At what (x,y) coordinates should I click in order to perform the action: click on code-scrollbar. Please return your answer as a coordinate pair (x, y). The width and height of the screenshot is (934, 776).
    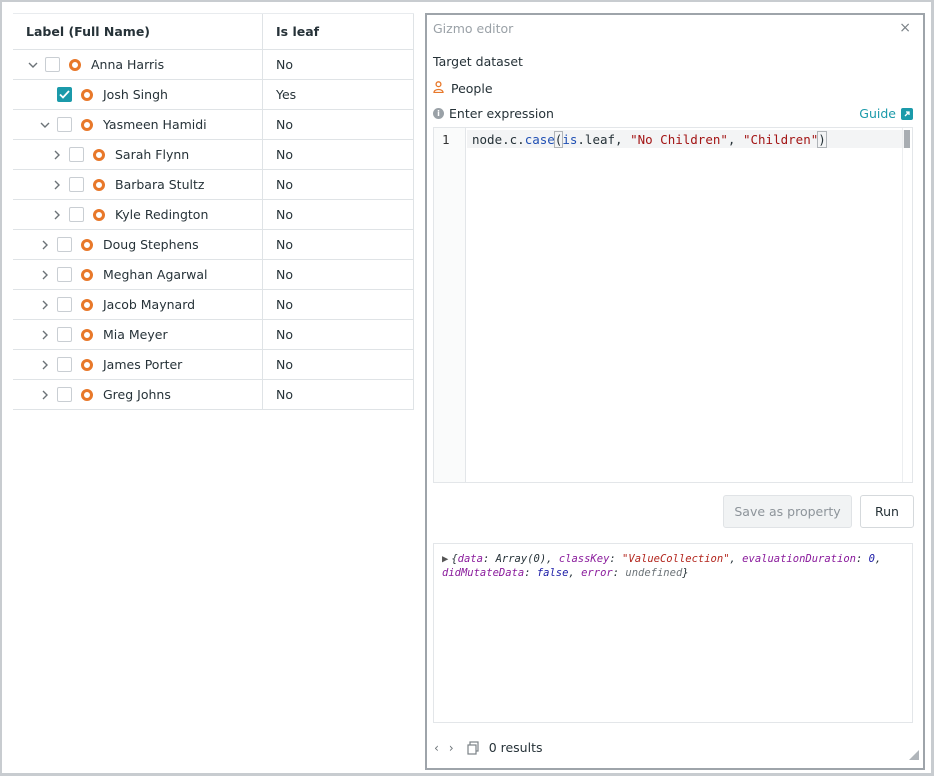
    Looking at the image, I should click on (907, 305).